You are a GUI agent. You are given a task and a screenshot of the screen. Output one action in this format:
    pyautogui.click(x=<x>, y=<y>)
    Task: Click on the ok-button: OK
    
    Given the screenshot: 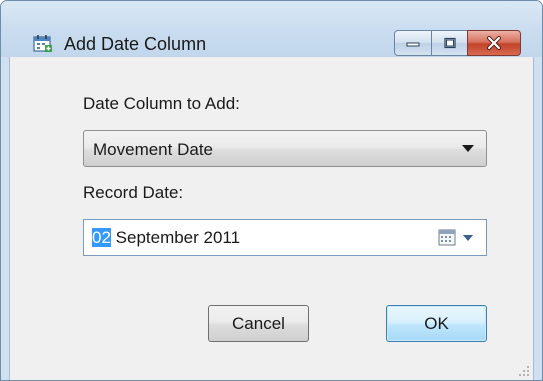 What is the action you would take?
    pyautogui.click(x=436, y=323)
    